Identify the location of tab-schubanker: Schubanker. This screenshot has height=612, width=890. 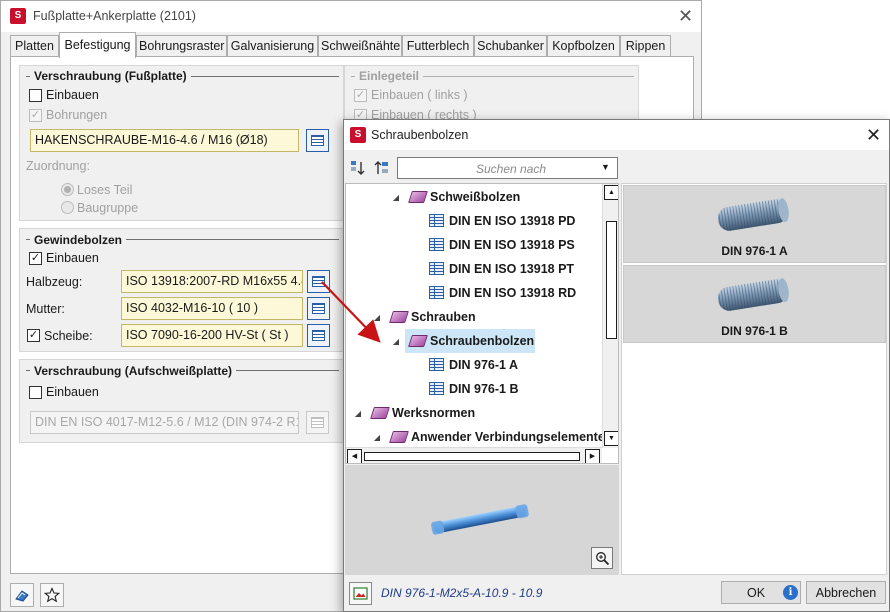
(510, 46).